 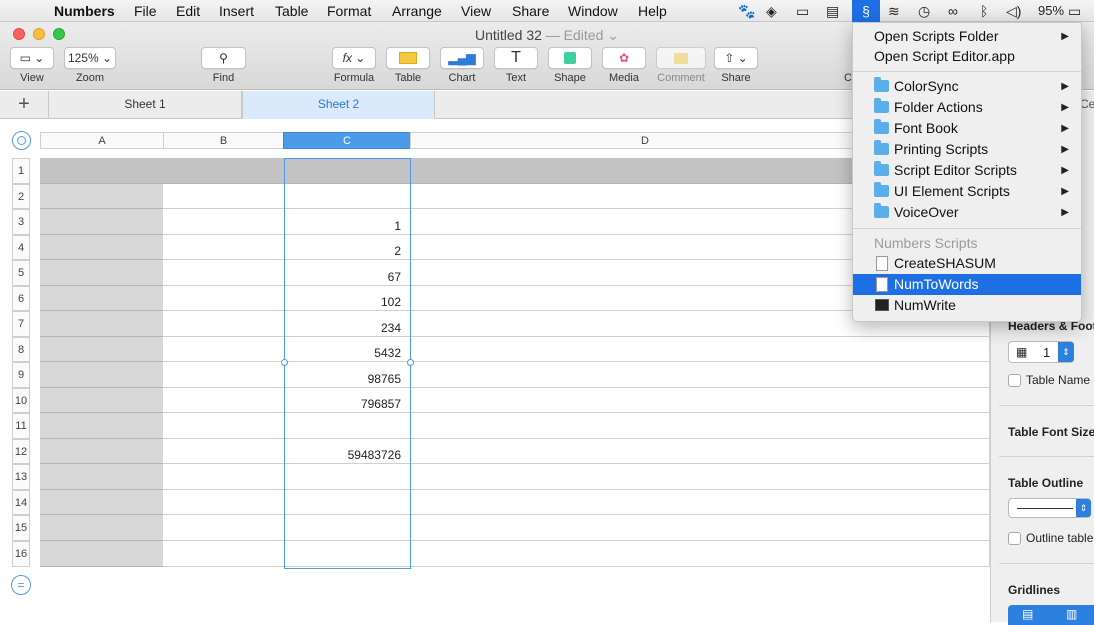 I want to click on menu-folder-colorsync: ColorSync ▶, so click(x=967, y=86).